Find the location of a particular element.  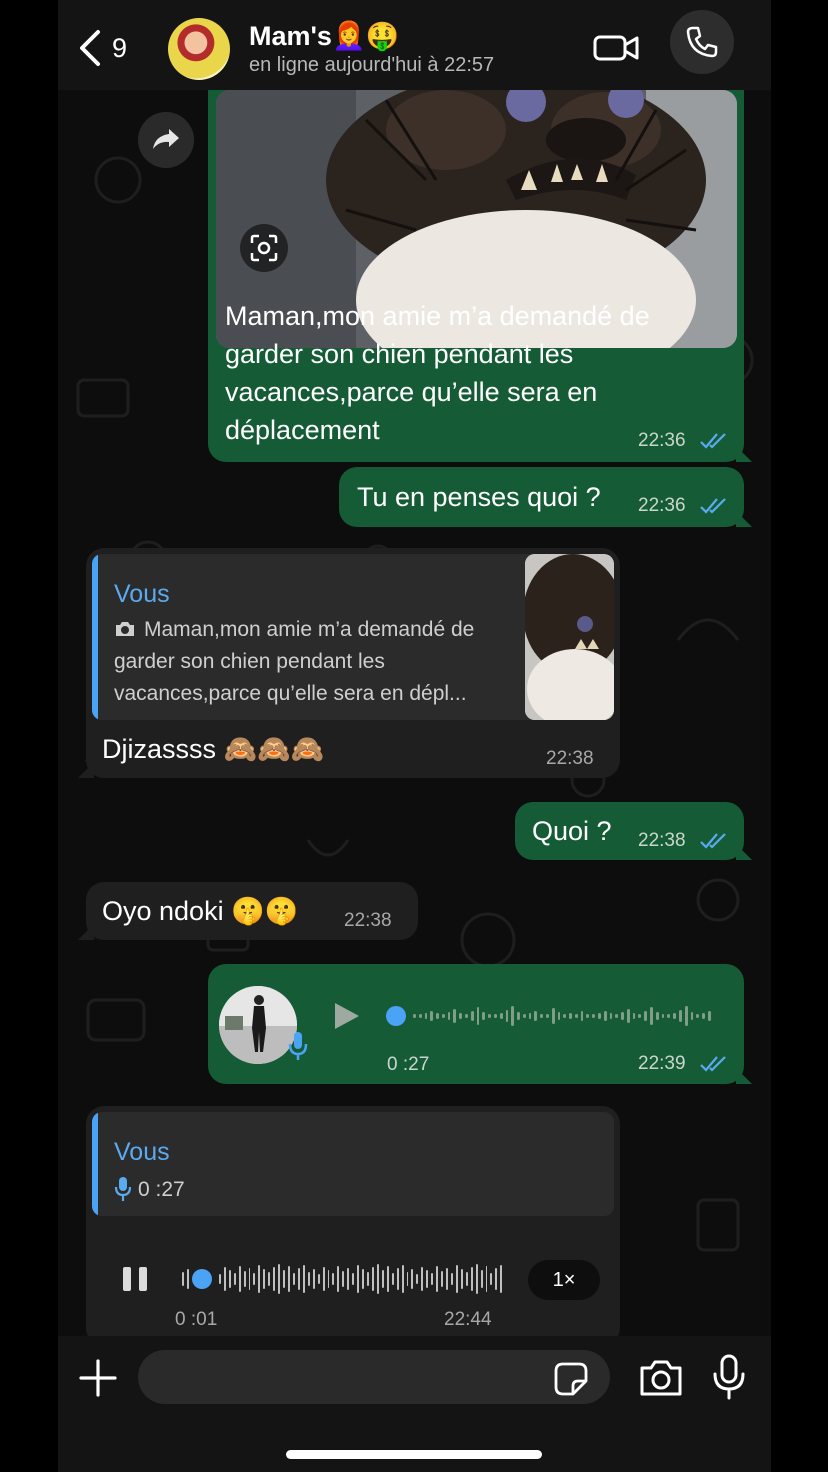

contact-avatar is located at coordinates (199, 49).